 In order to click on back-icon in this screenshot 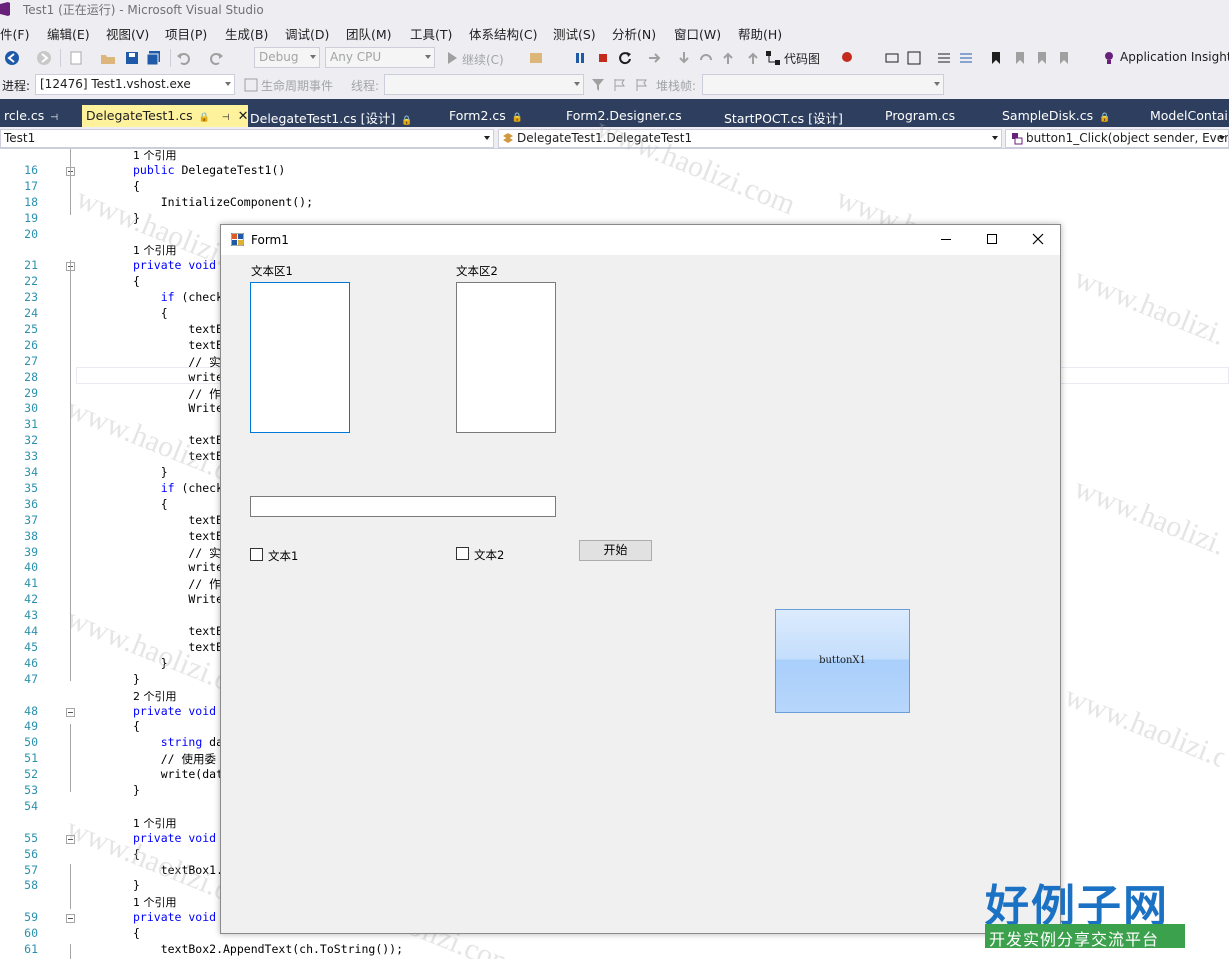, I will do `click(12, 58)`.